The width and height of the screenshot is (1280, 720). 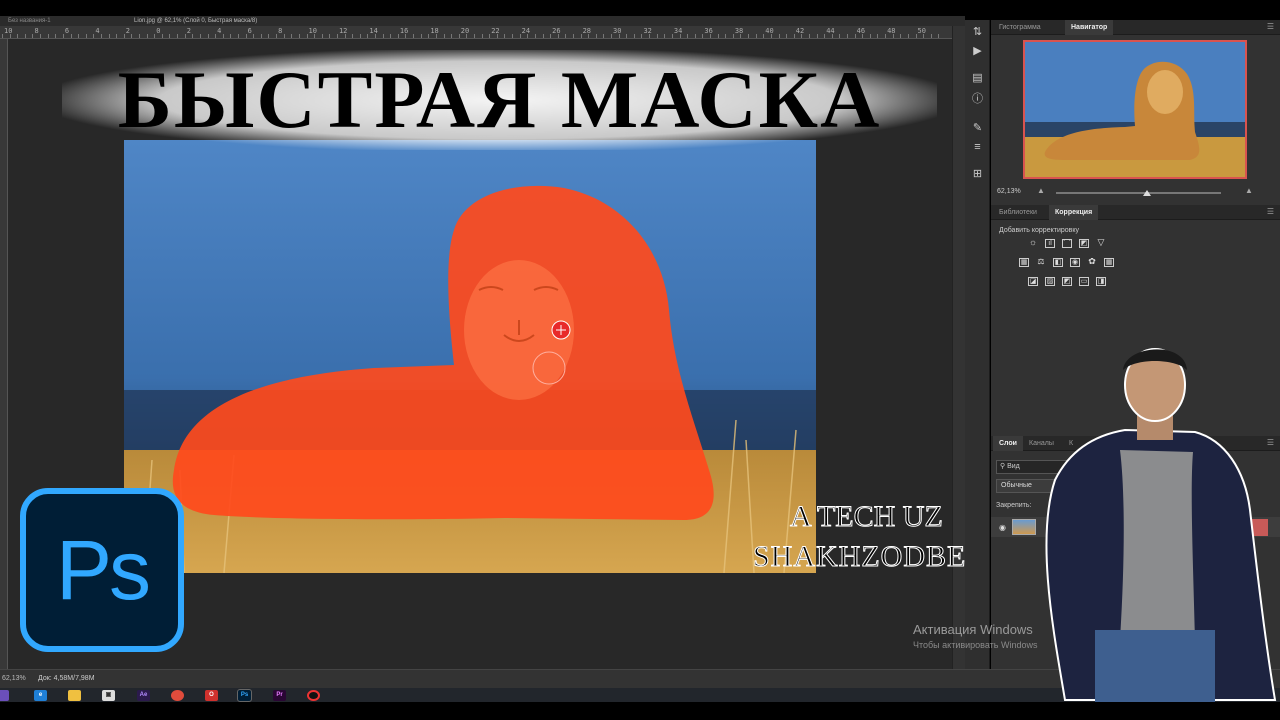 I want to click on ruler-number: 20, so click(x=465, y=31).